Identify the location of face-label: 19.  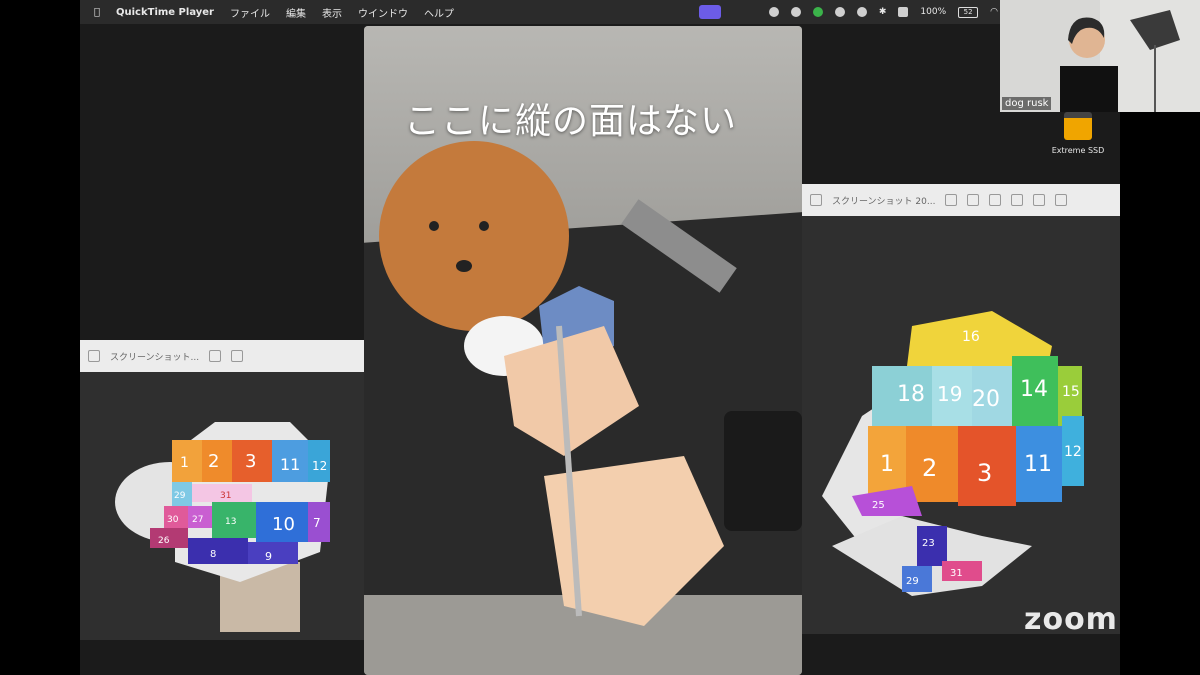
(949, 394).